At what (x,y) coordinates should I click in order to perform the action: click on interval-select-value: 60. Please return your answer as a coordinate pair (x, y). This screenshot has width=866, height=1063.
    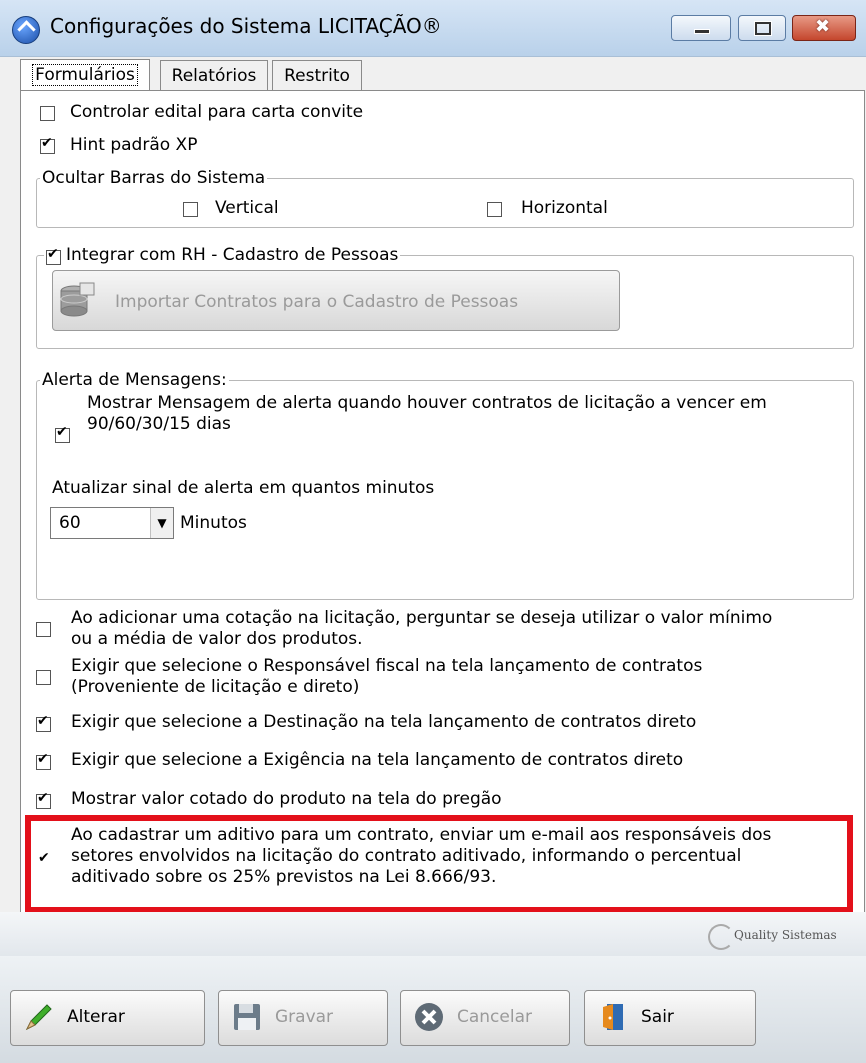
    Looking at the image, I should click on (70, 523).